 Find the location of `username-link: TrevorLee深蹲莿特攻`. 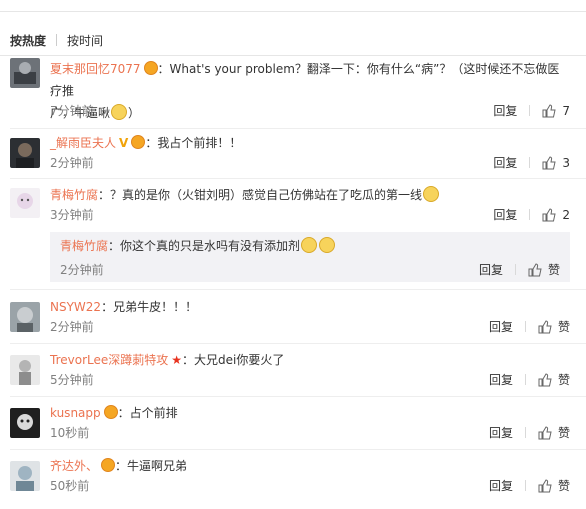

username-link: TrevorLee深蹲莿特攻 is located at coordinates (109, 360).